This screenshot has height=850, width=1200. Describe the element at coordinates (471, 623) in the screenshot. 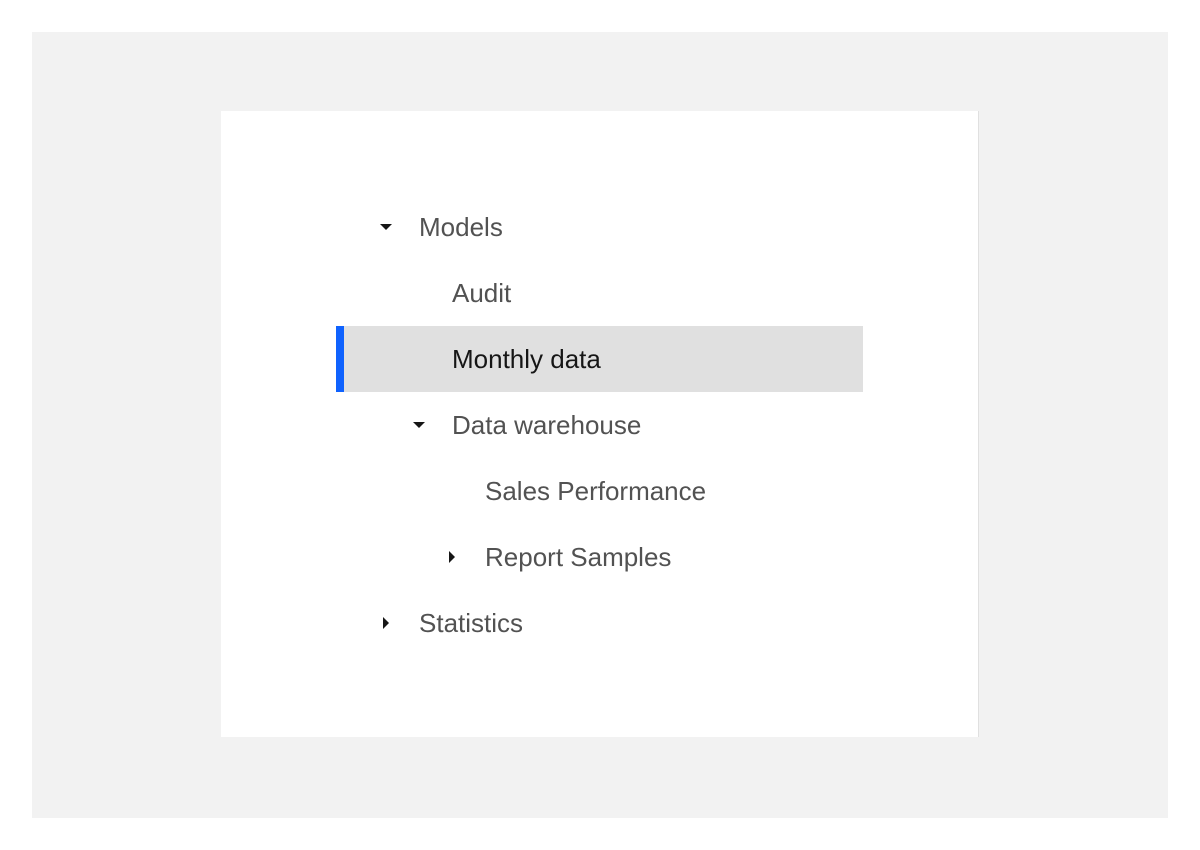

I see `tree-node-label: Statistics` at that location.